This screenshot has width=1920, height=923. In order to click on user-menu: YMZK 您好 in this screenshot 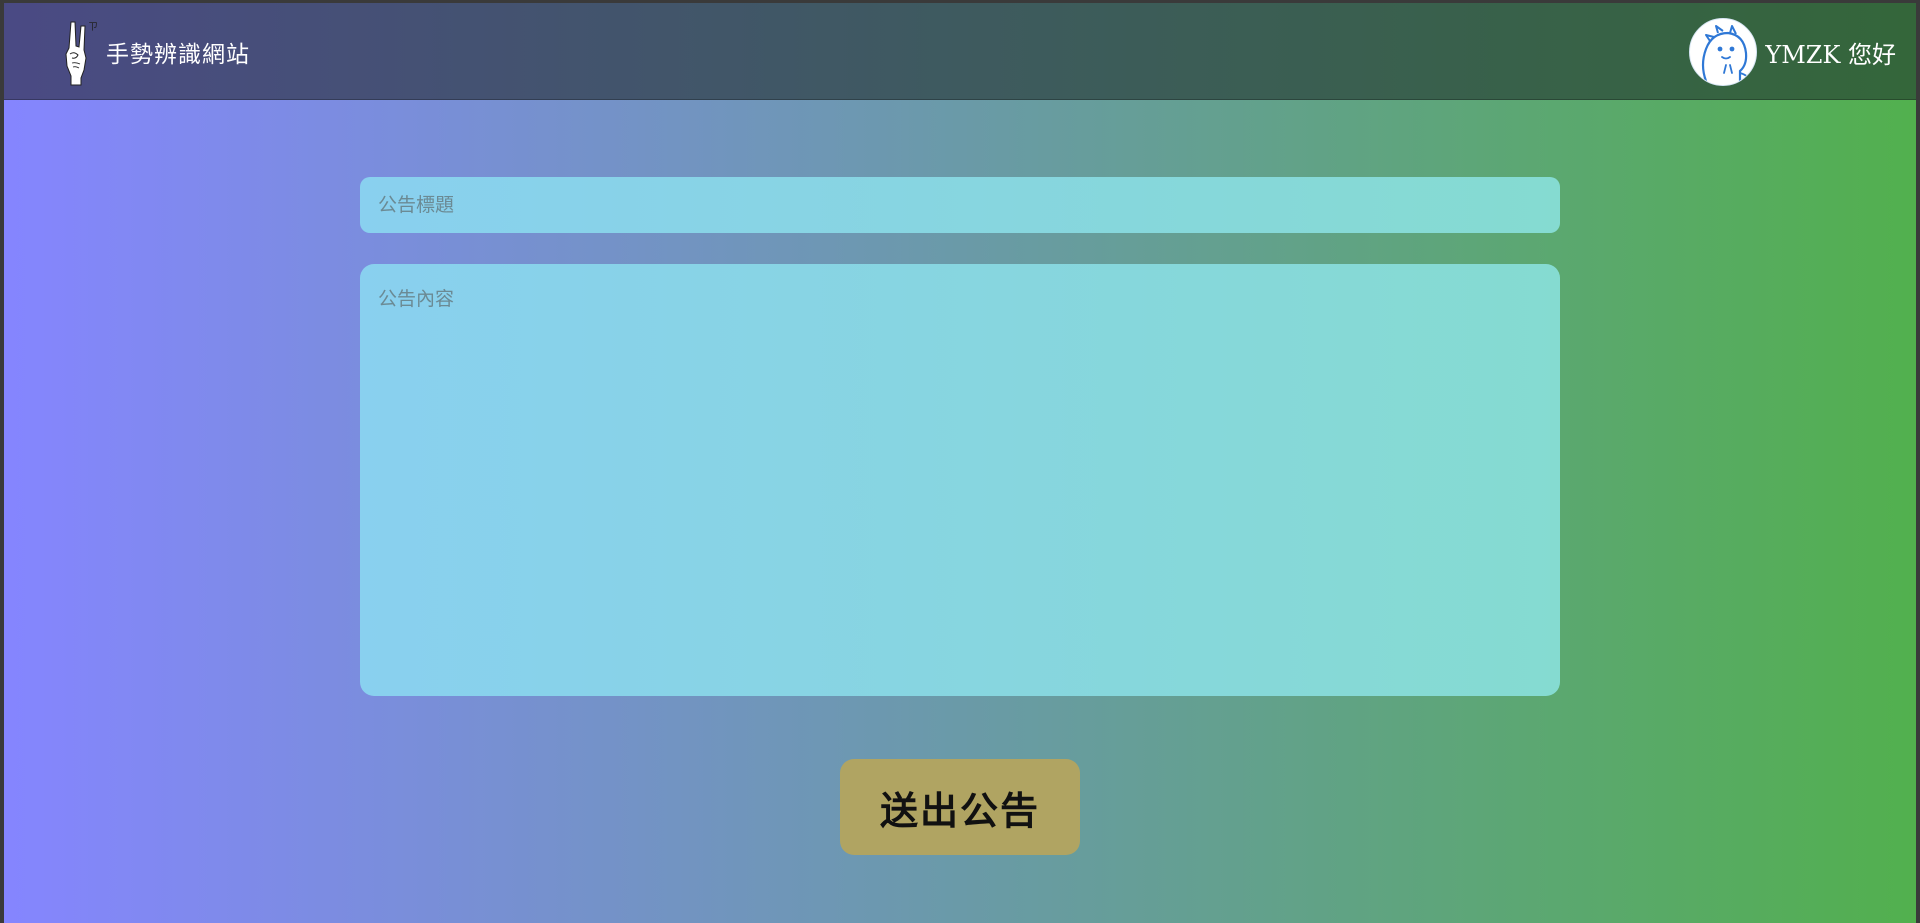, I will do `click(1792, 52)`.